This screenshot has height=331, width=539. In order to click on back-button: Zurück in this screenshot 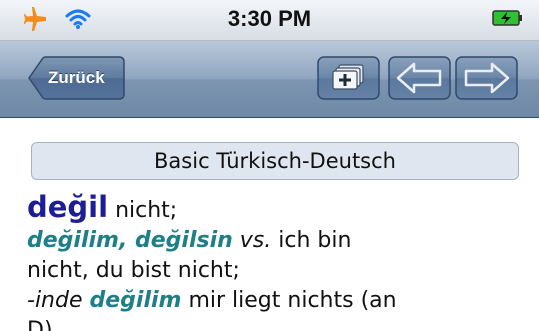, I will do `click(76, 78)`.